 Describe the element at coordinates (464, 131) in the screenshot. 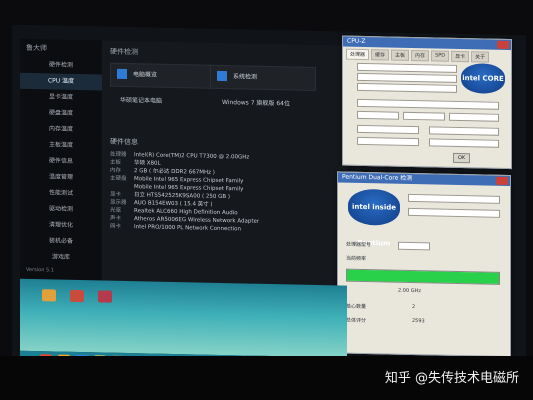

I see `cache-field` at that location.